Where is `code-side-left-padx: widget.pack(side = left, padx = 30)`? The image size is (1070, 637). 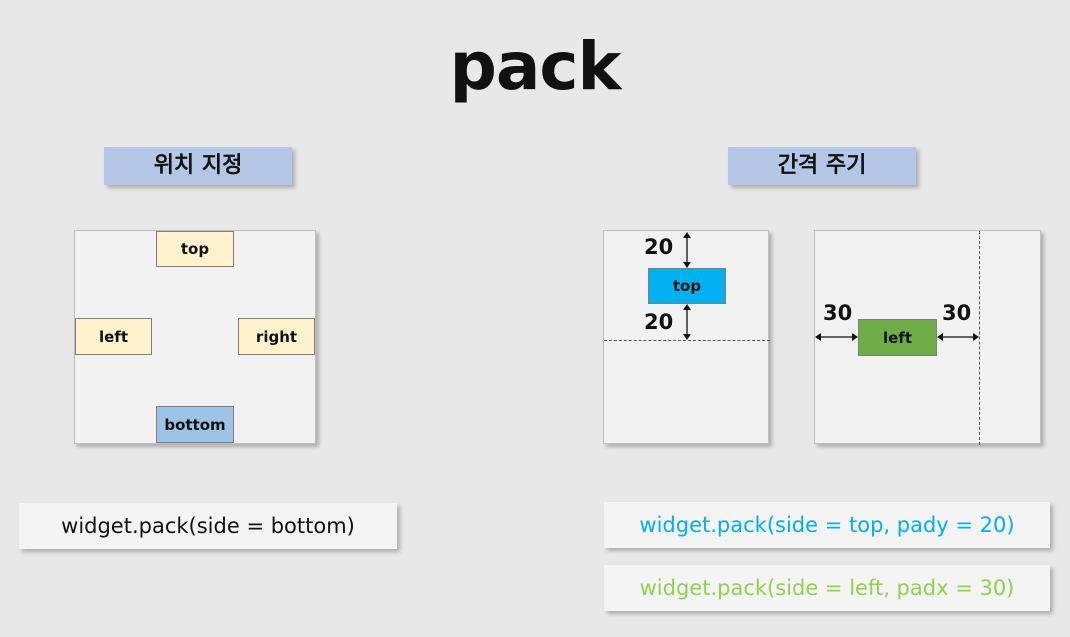 code-side-left-padx: widget.pack(side = left, padx = 30) is located at coordinates (827, 588).